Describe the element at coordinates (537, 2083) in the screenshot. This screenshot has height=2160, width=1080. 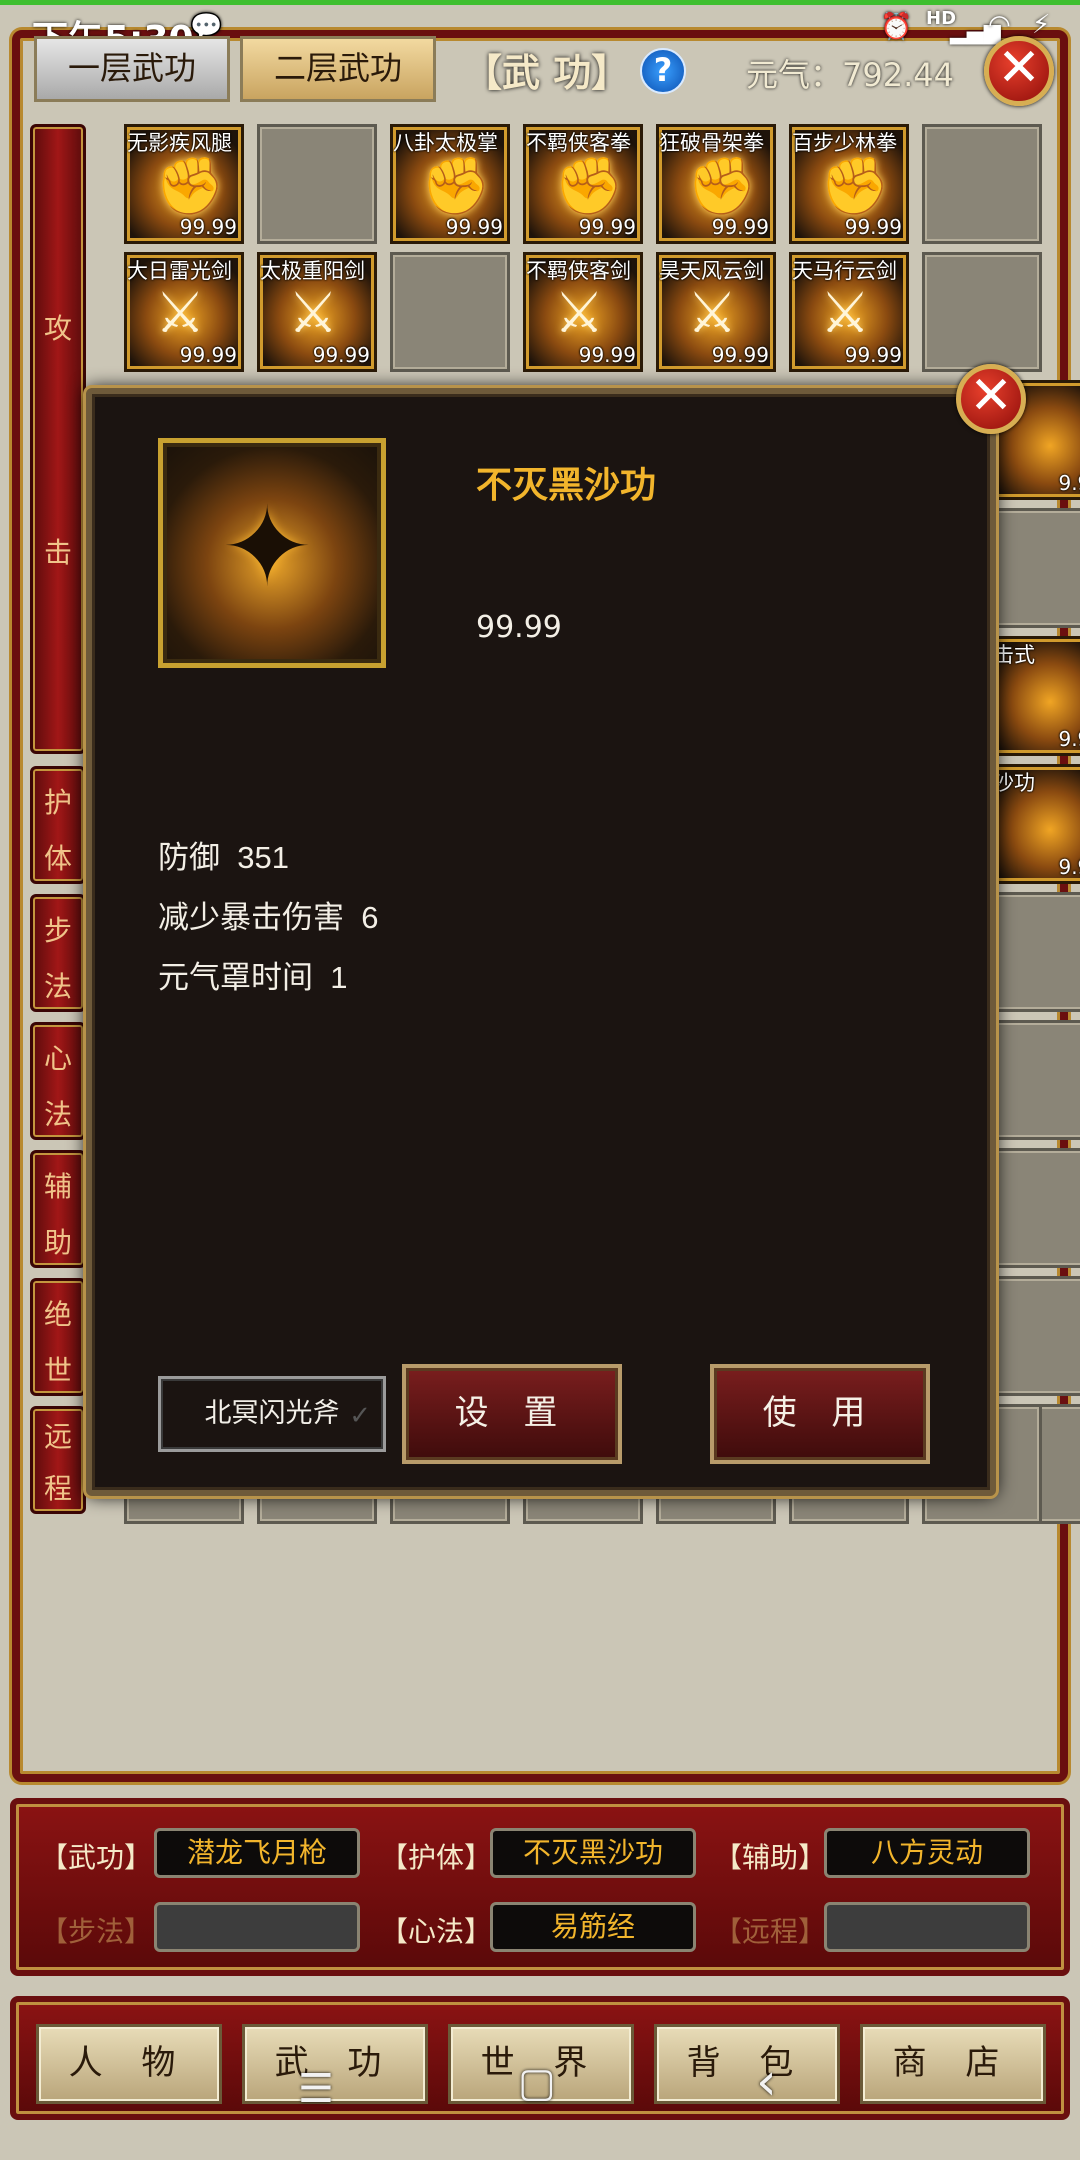
I see `home-icon: ▢` at that location.